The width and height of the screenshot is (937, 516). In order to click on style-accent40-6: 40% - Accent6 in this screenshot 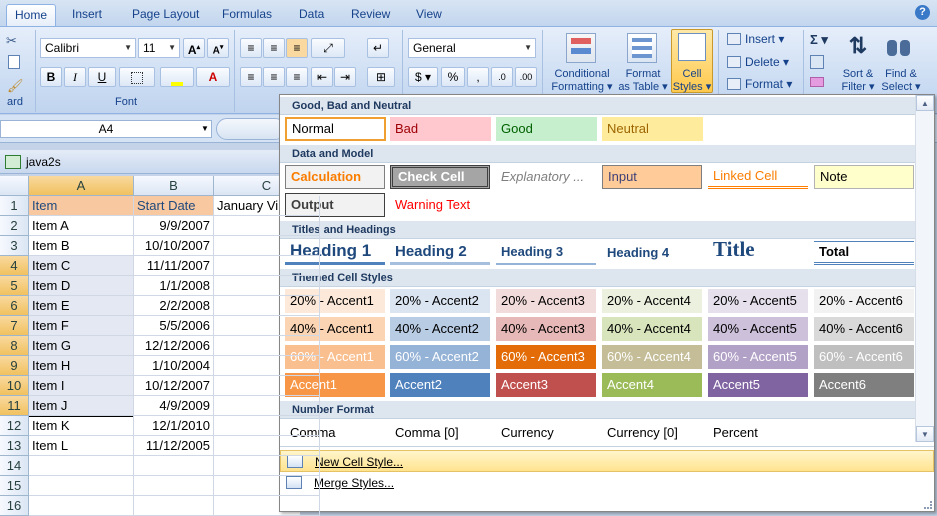, I will do `click(864, 329)`.